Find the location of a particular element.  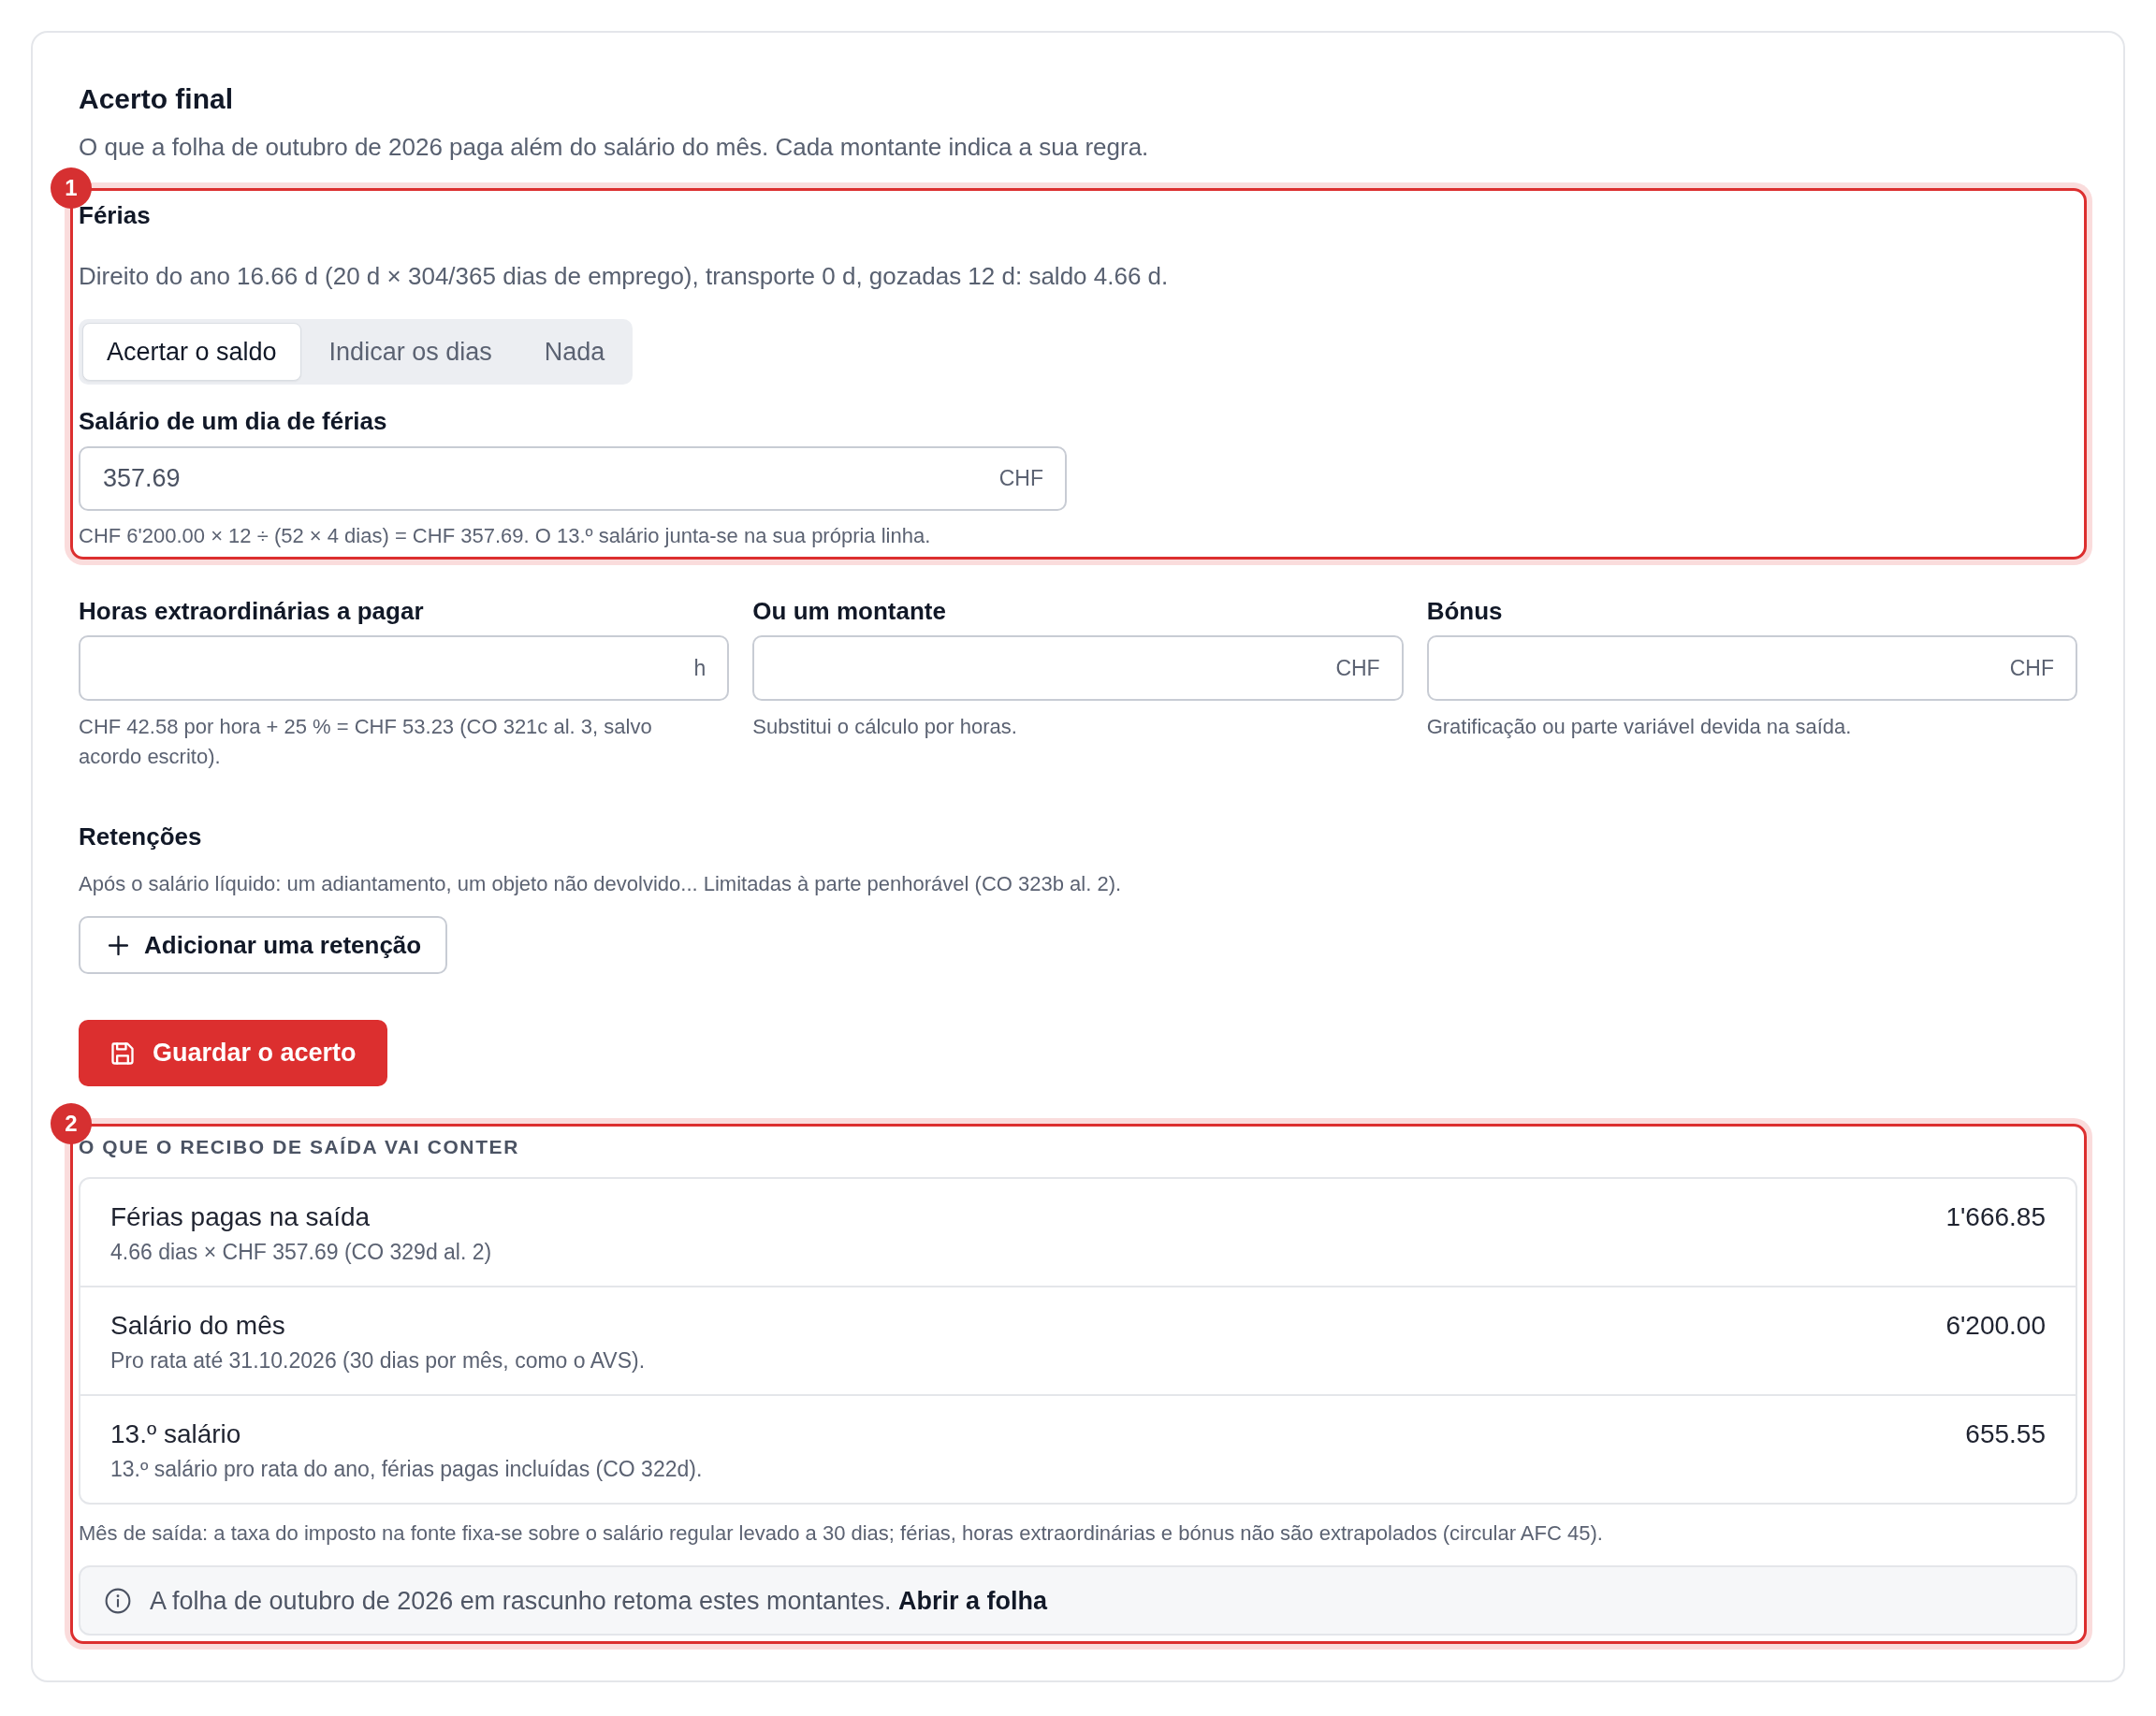

item-amount: 1'666.85 is located at coordinates (1995, 1217).